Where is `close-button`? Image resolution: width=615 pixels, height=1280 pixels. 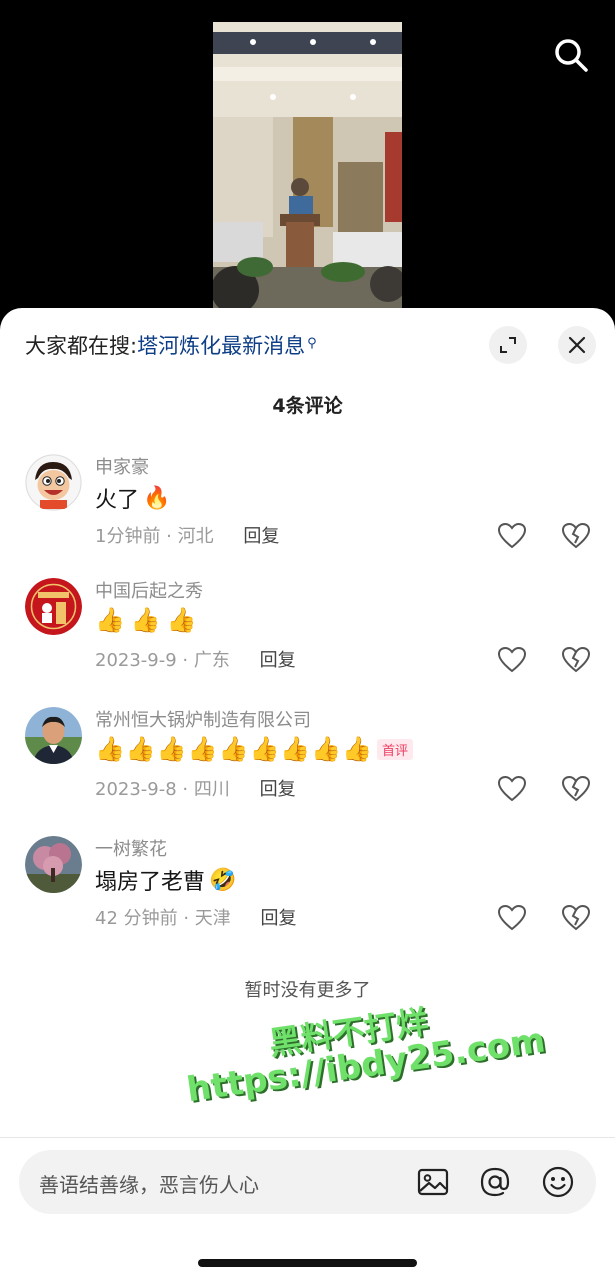
close-button is located at coordinates (577, 345).